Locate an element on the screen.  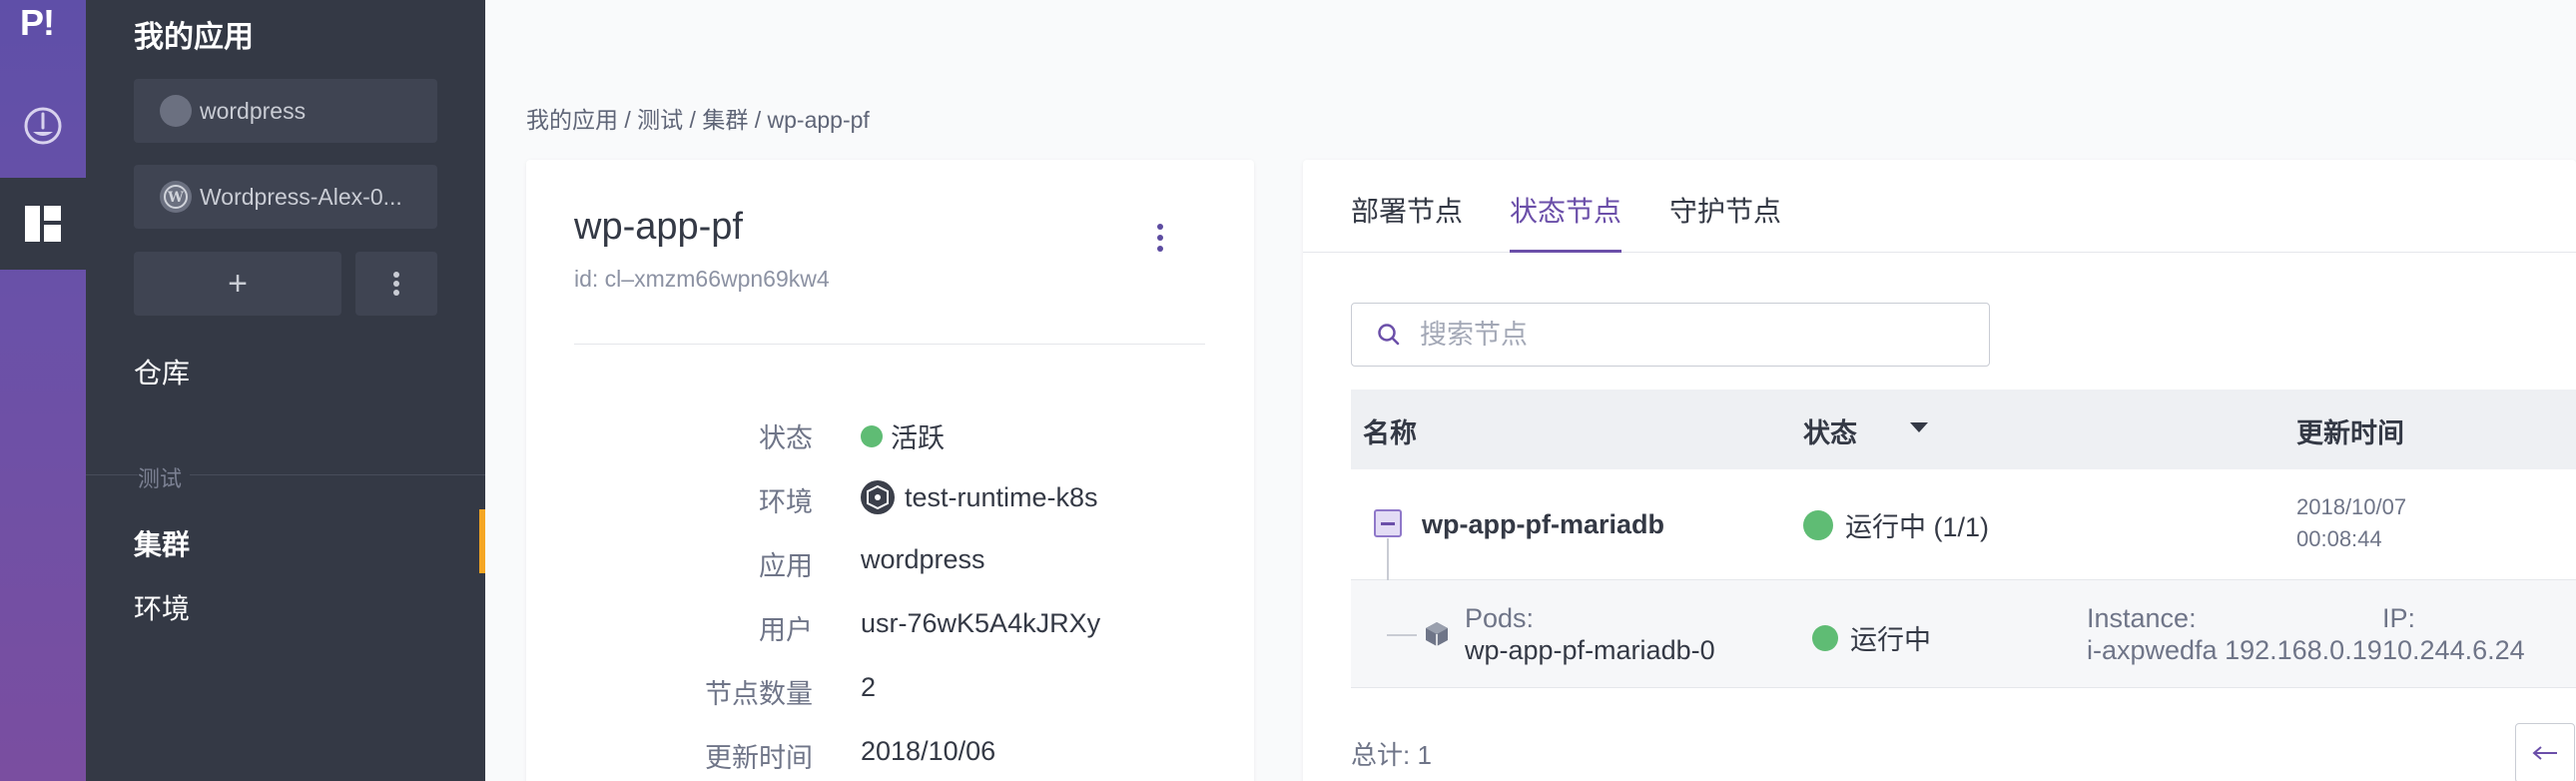
gauge-icon is located at coordinates (43, 126).